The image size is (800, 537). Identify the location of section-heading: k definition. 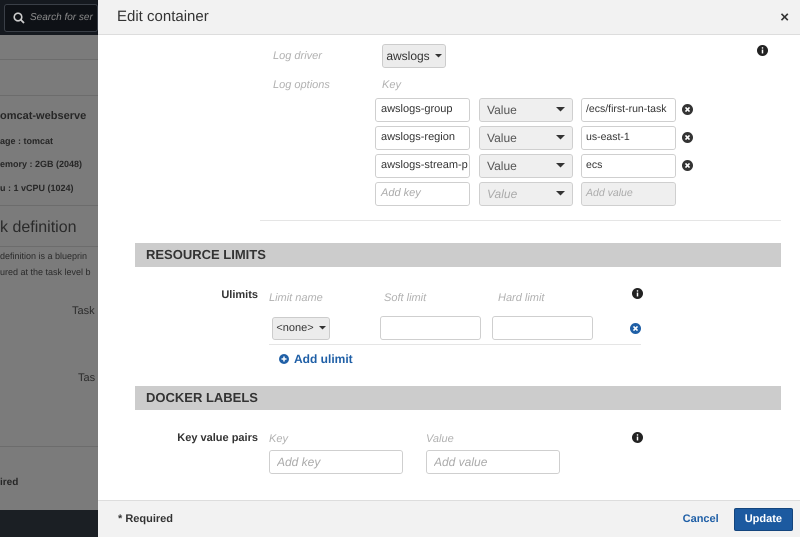
(38, 228).